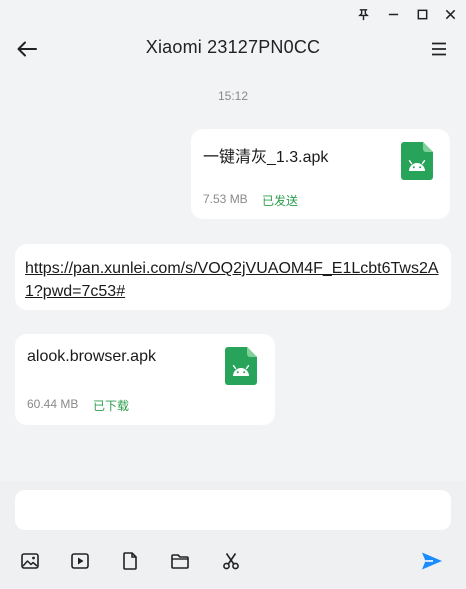  I want to click on file-size: 60.44 MB, so click(53, 404).